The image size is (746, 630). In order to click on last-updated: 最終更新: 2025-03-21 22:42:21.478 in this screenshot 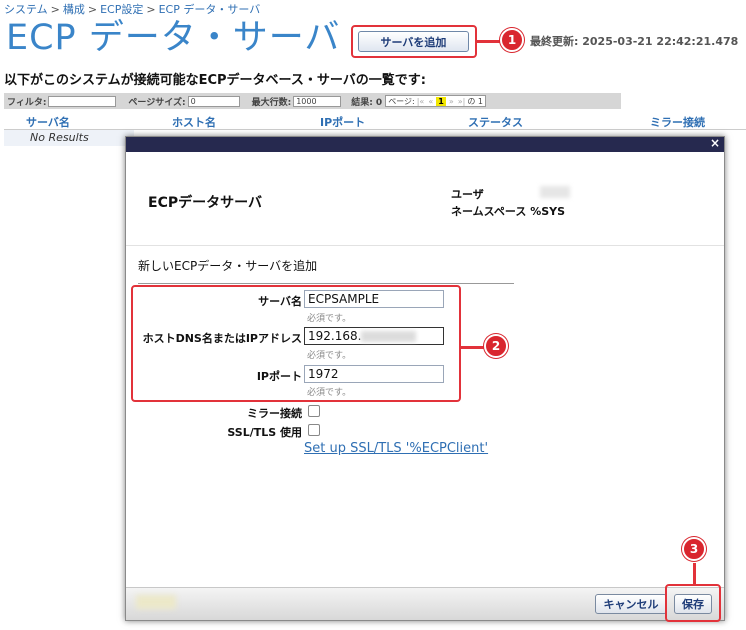, I will do `click(634, 41)`.